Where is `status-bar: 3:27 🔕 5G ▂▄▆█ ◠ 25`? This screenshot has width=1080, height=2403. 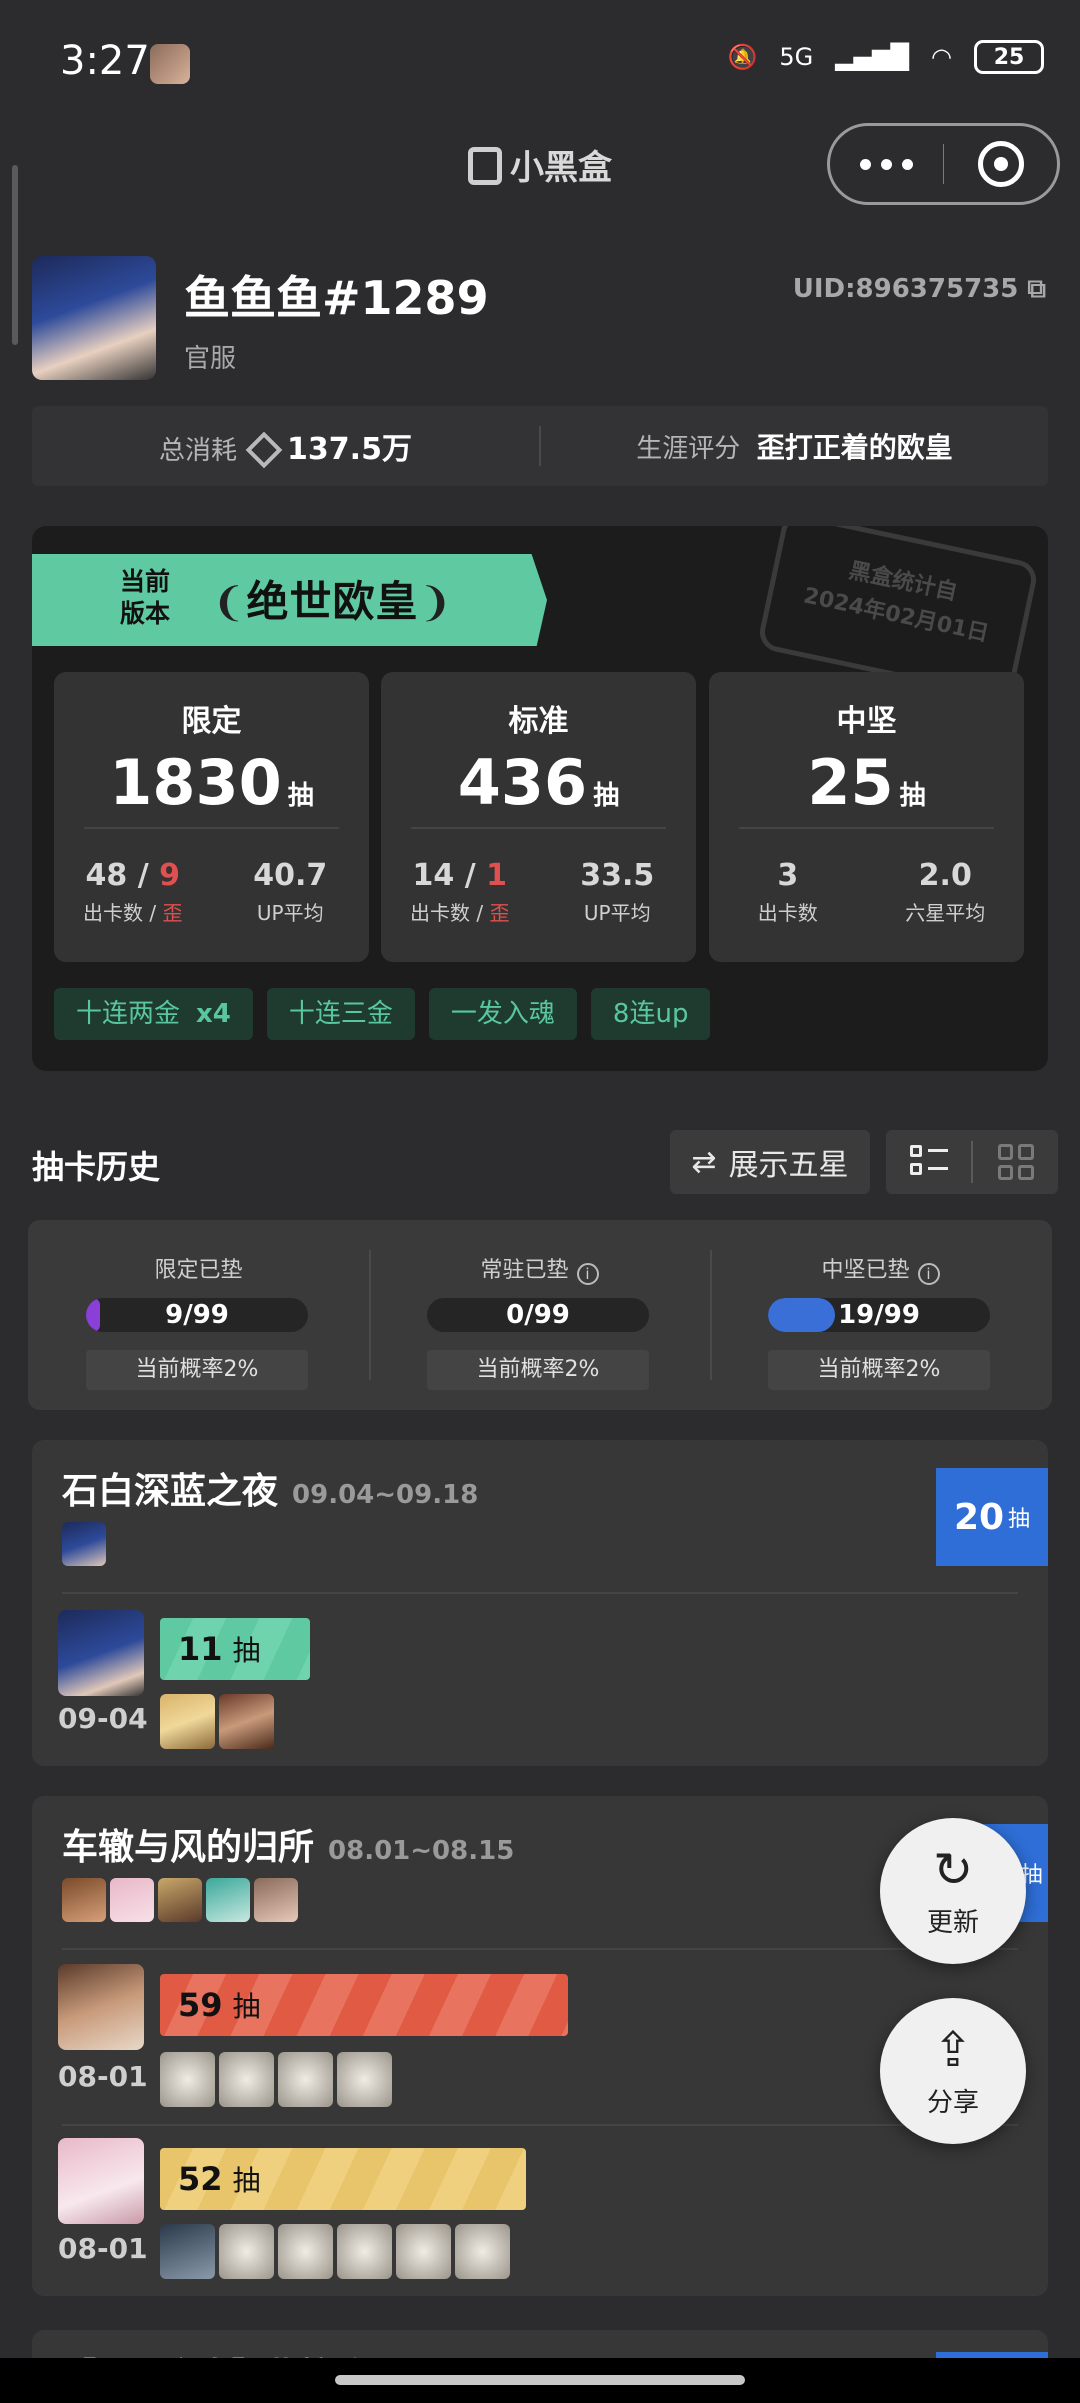 status-bar: 3:27 🔕 5G ▂▄▆█ ◠ 25 is located at coordinates (540, 65).